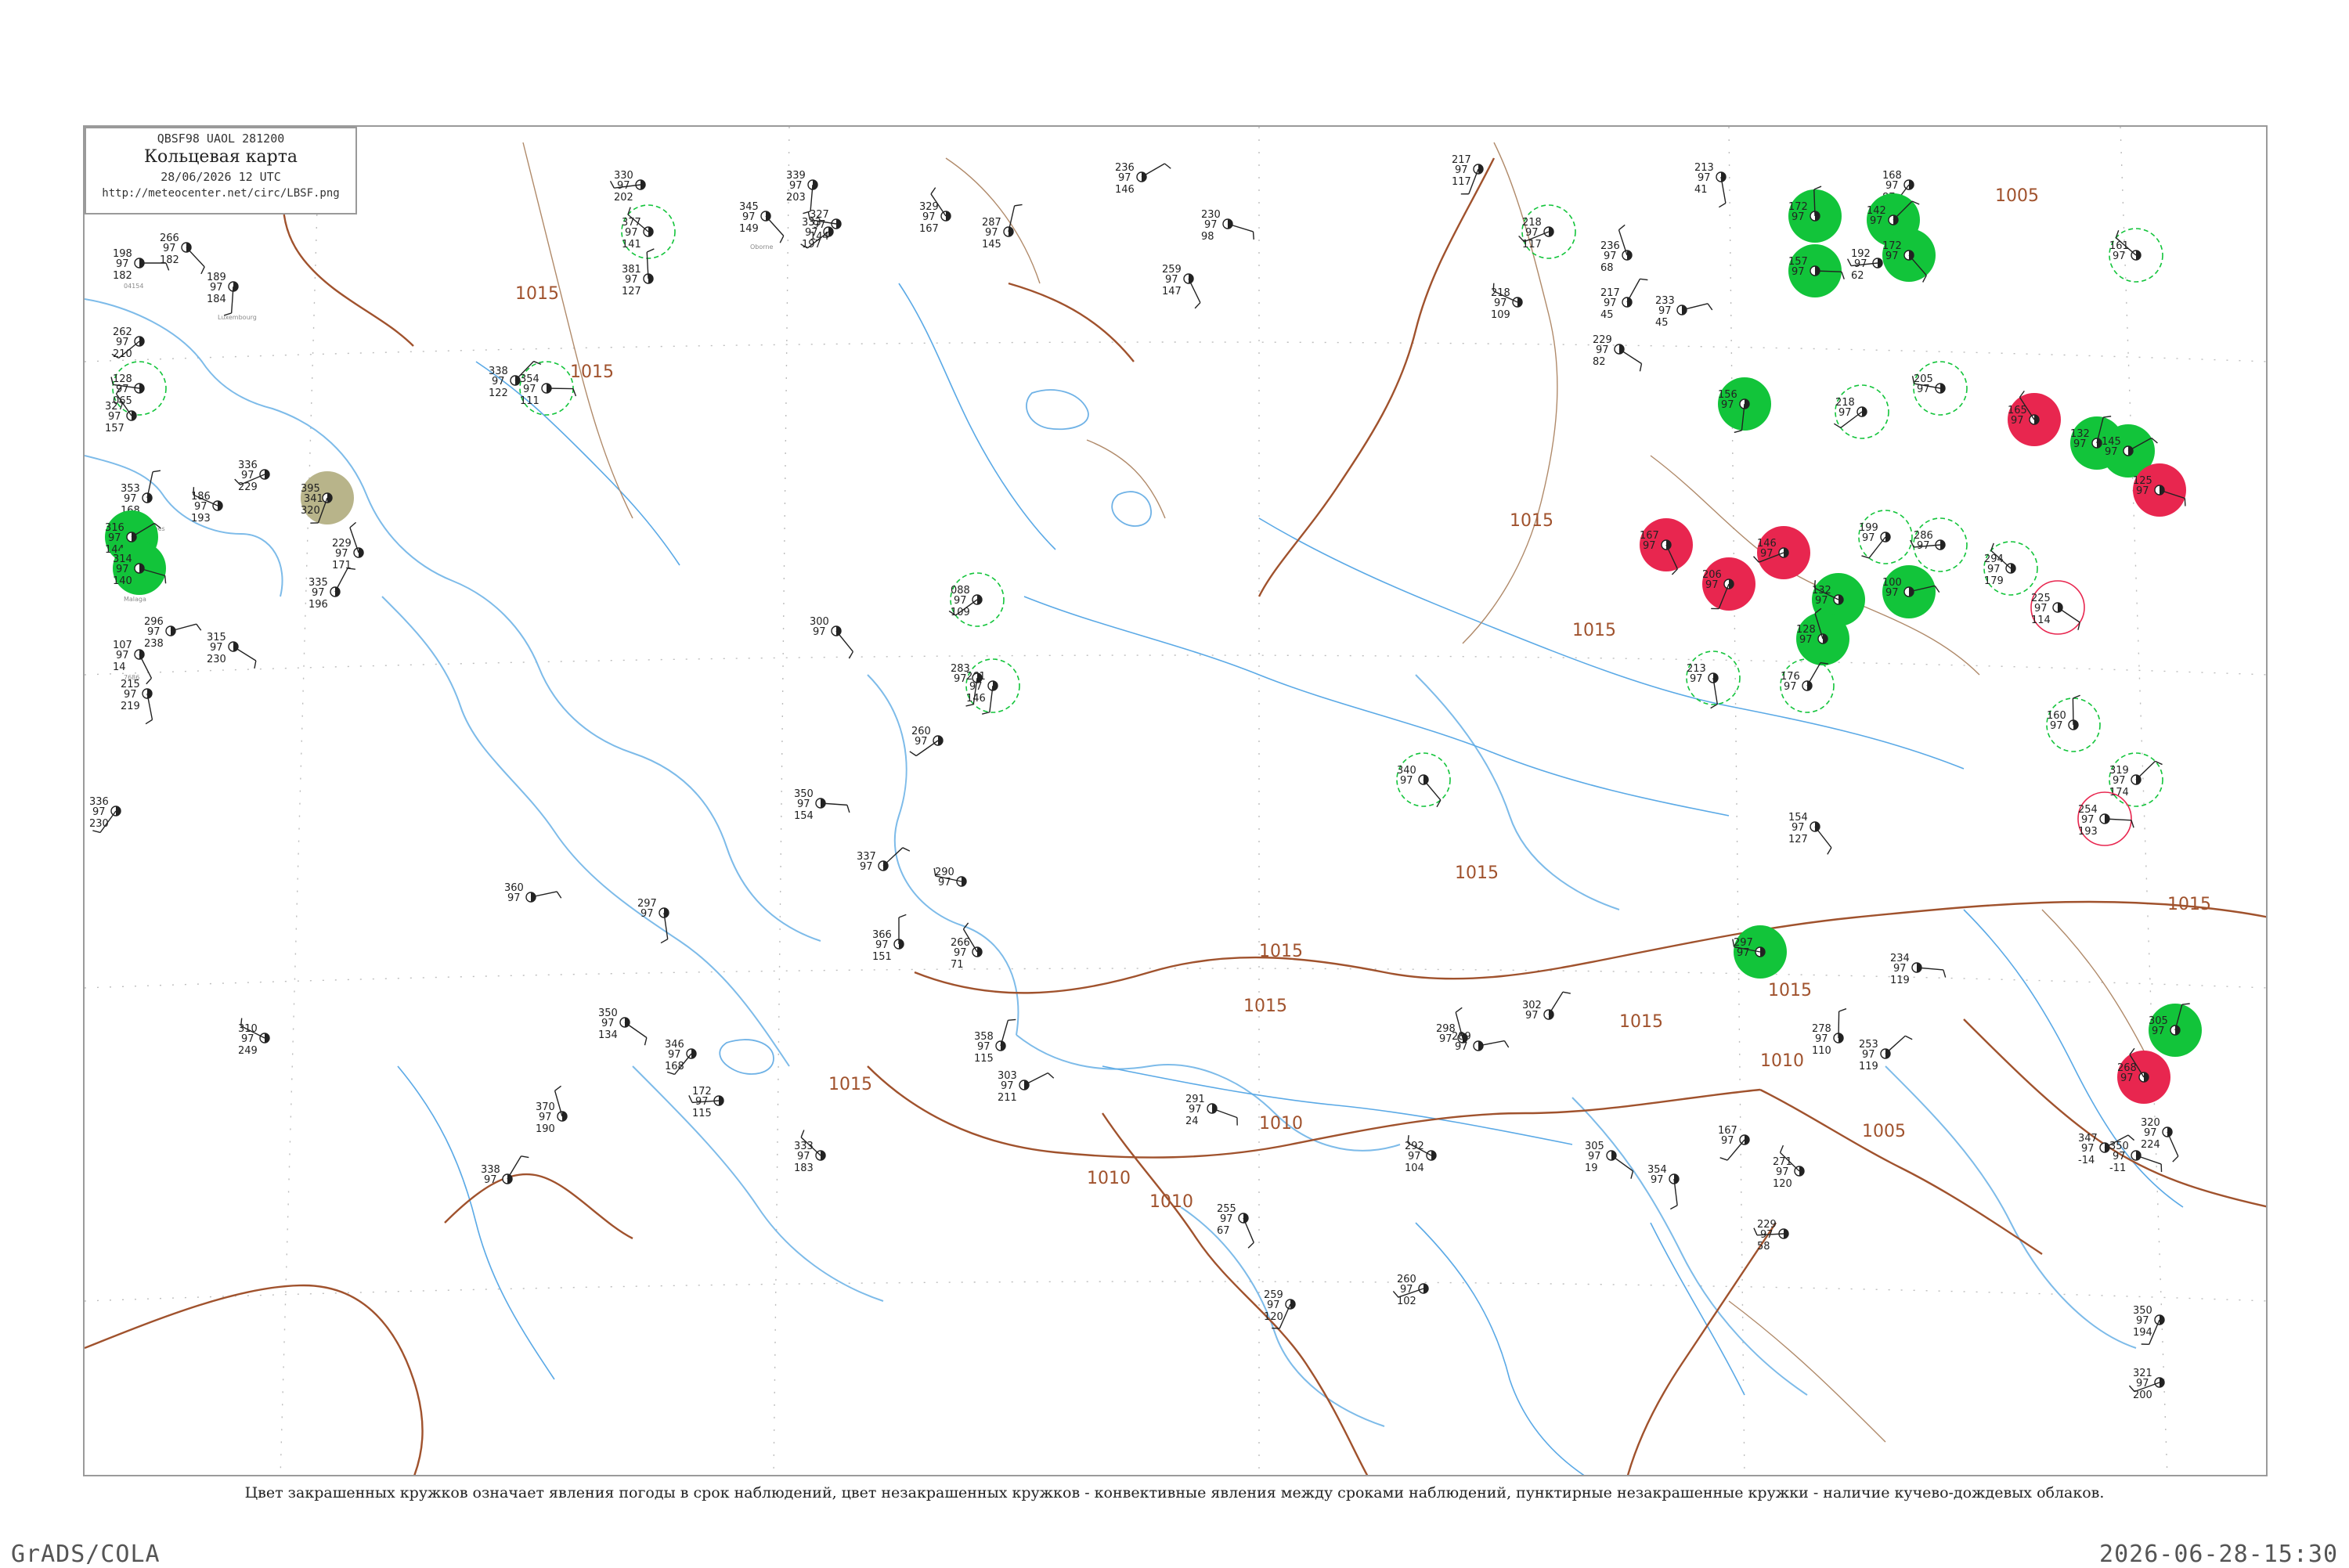 This screenshot has width=2349, height=1568. What do you see at coordinates (966, 947) in the screenshot?
I see `station-plot: 2669771` at bounding box center [966, 947].